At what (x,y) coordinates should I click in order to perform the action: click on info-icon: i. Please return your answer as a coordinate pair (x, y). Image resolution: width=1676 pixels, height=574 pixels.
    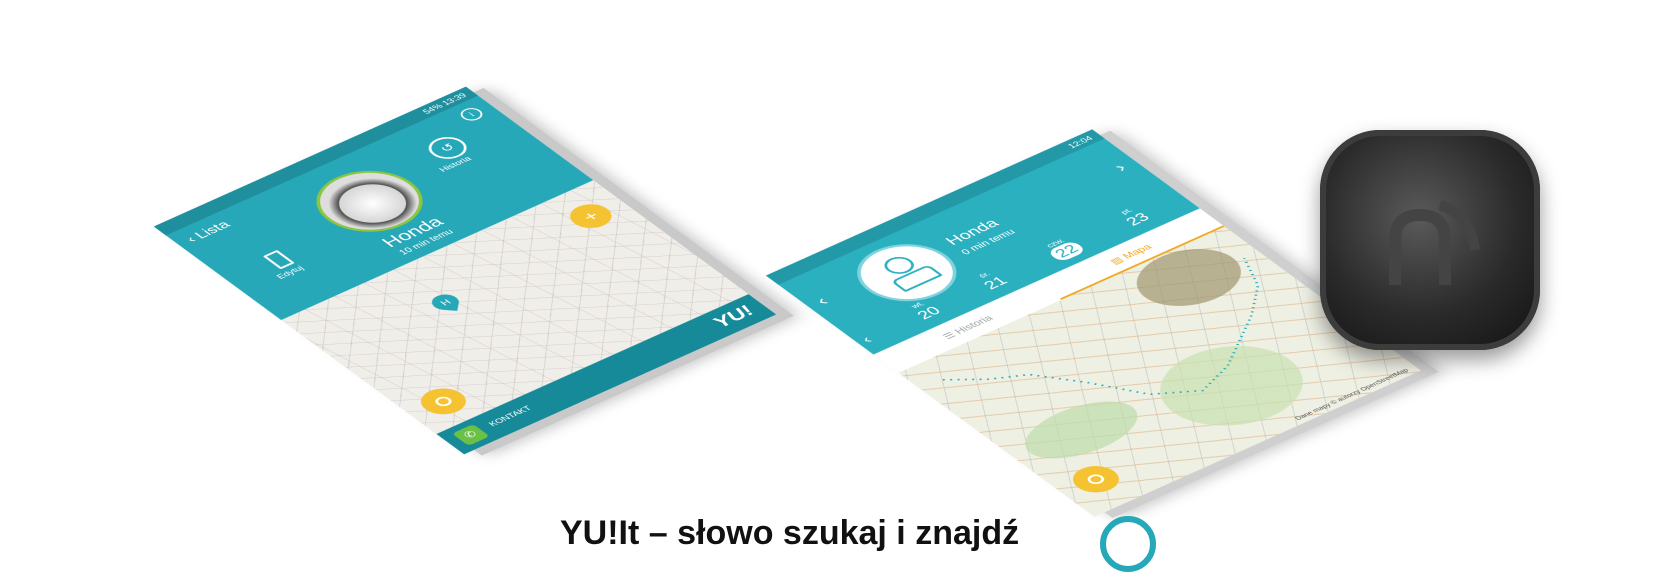
    Looking at the image, I should click on (471, 114).